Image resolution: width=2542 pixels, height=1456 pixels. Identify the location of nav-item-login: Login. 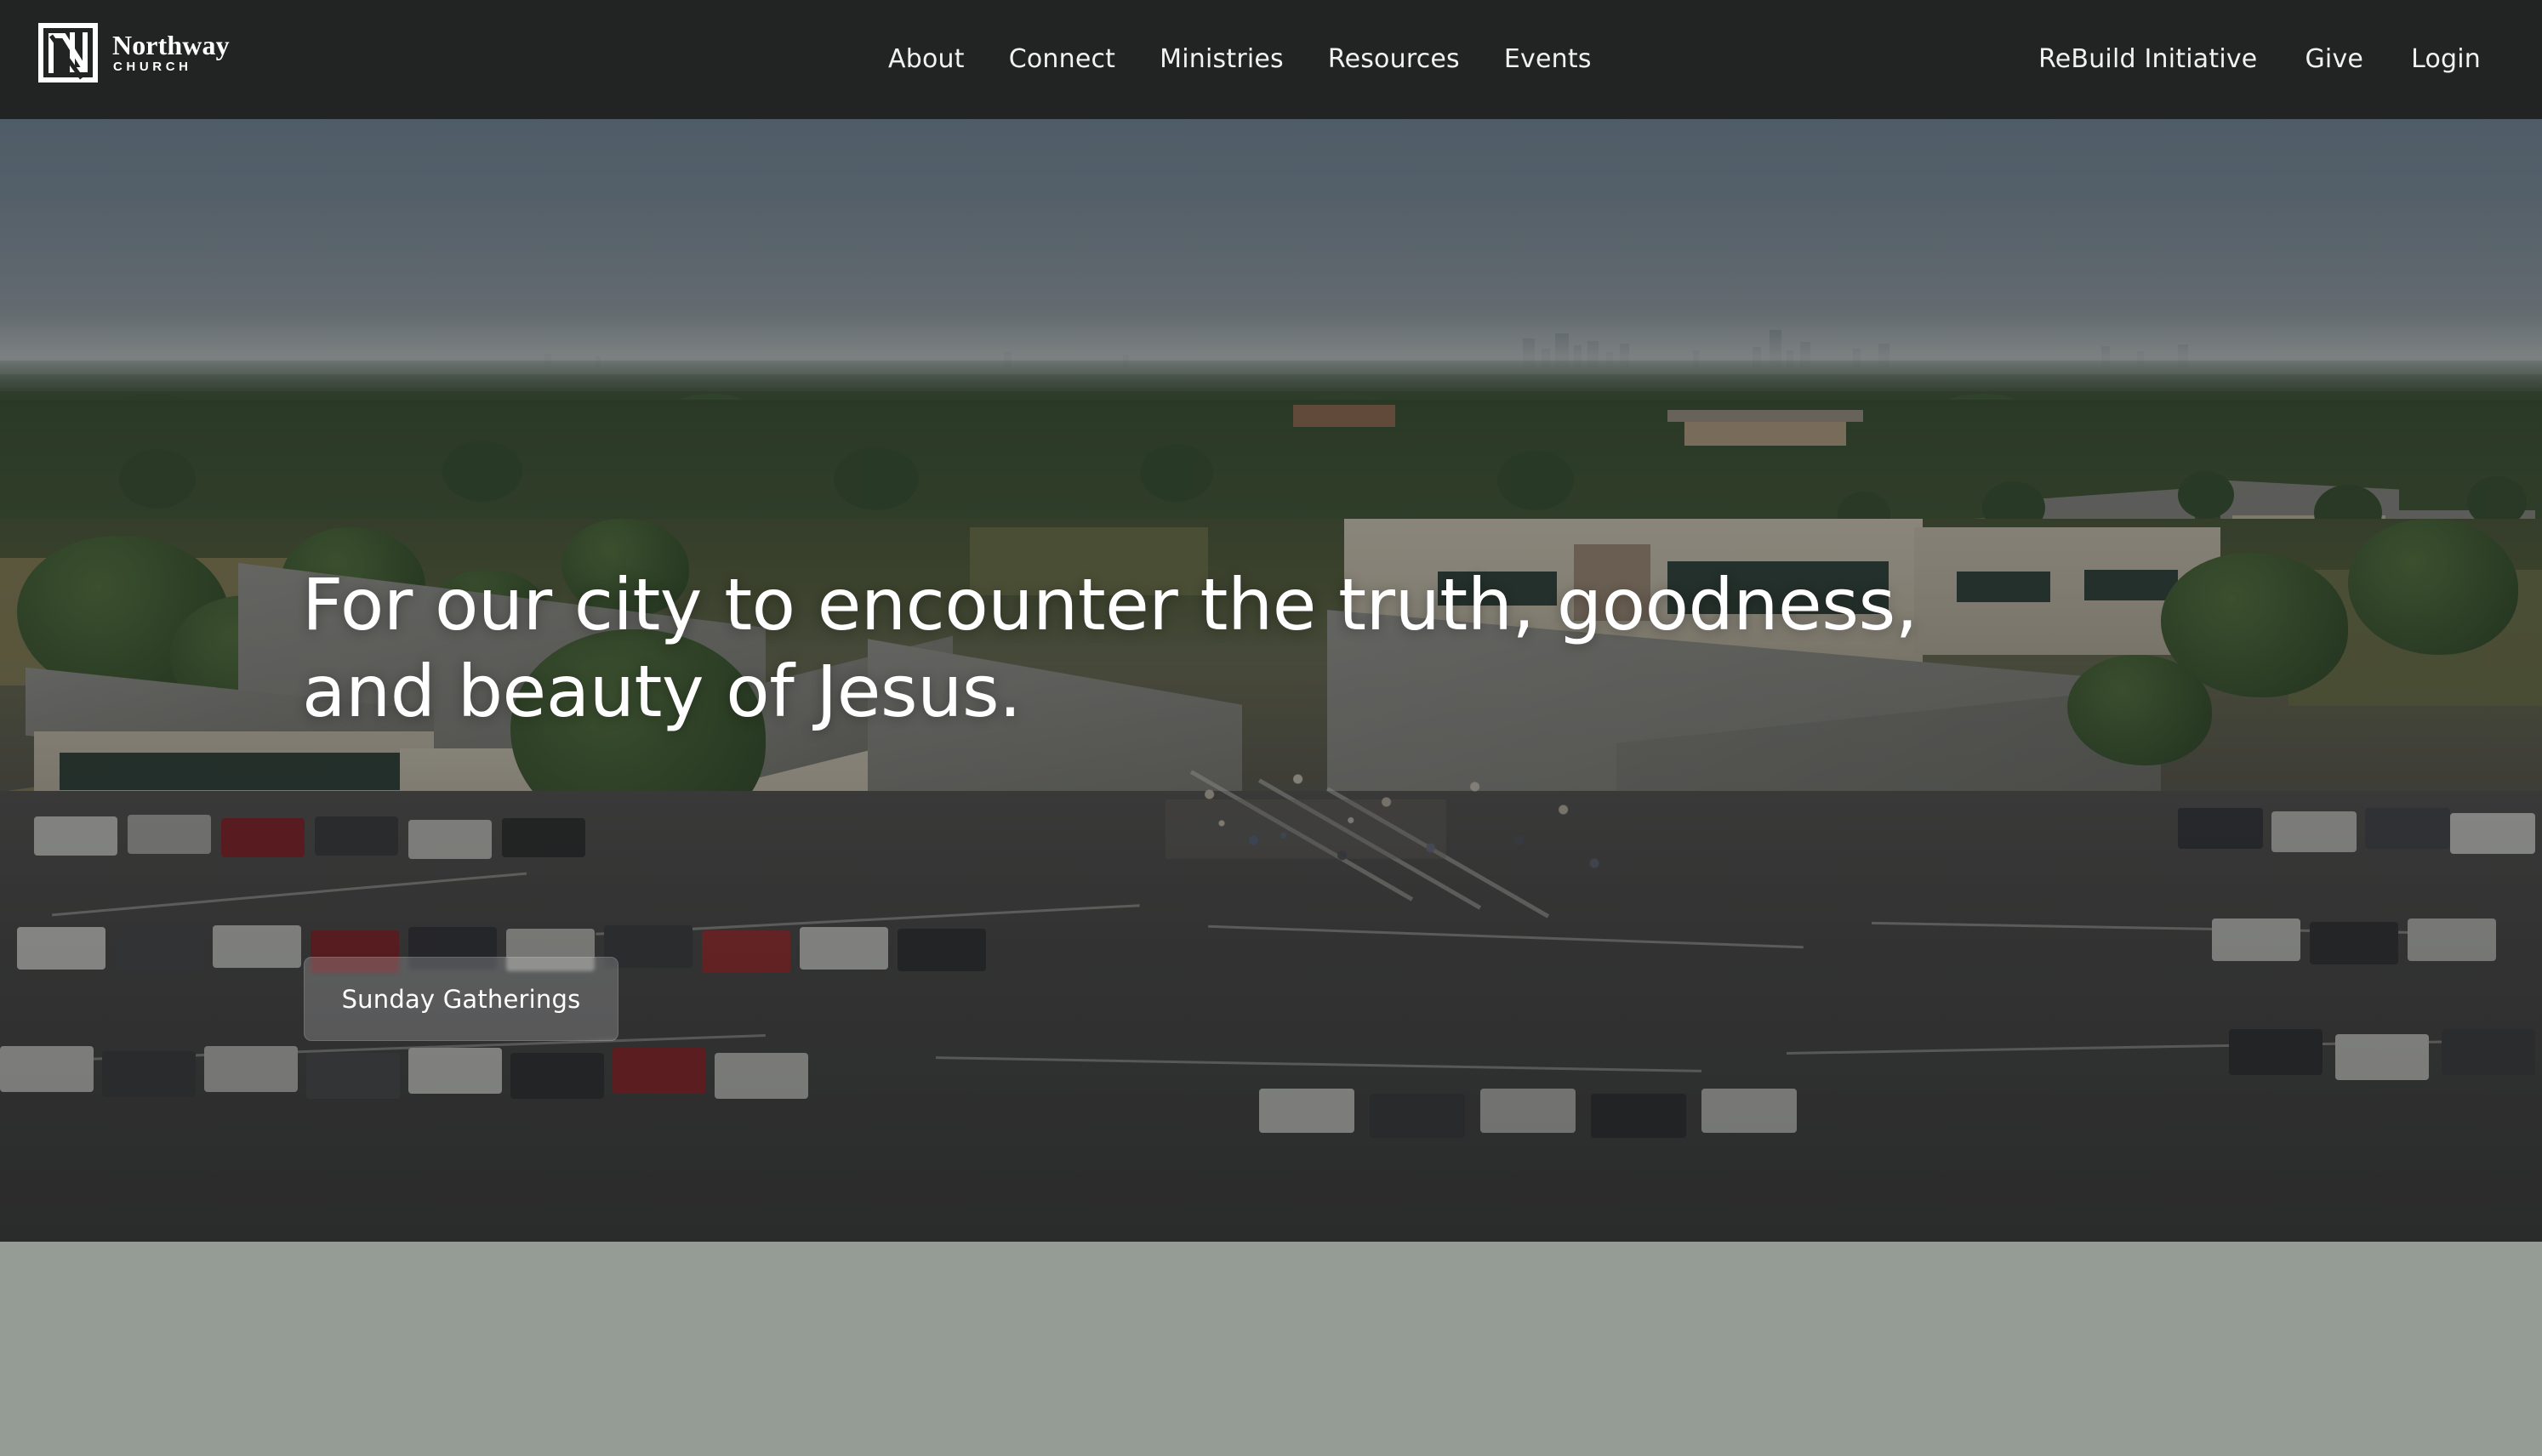
(2446, 59).